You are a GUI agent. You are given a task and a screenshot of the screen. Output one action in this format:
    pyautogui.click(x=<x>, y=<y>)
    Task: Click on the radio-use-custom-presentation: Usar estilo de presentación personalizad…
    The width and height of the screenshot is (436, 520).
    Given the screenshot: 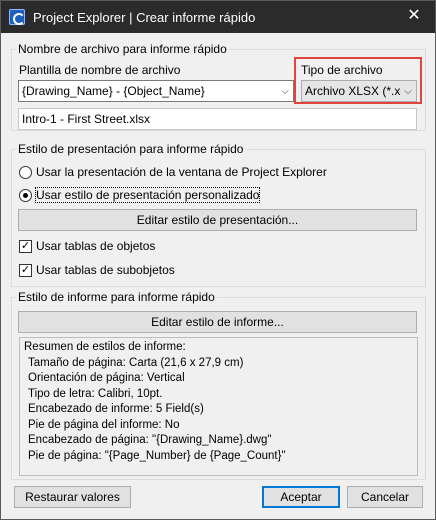 What is the action you would take?
    pyautogui.click(x=140, y=195)
    